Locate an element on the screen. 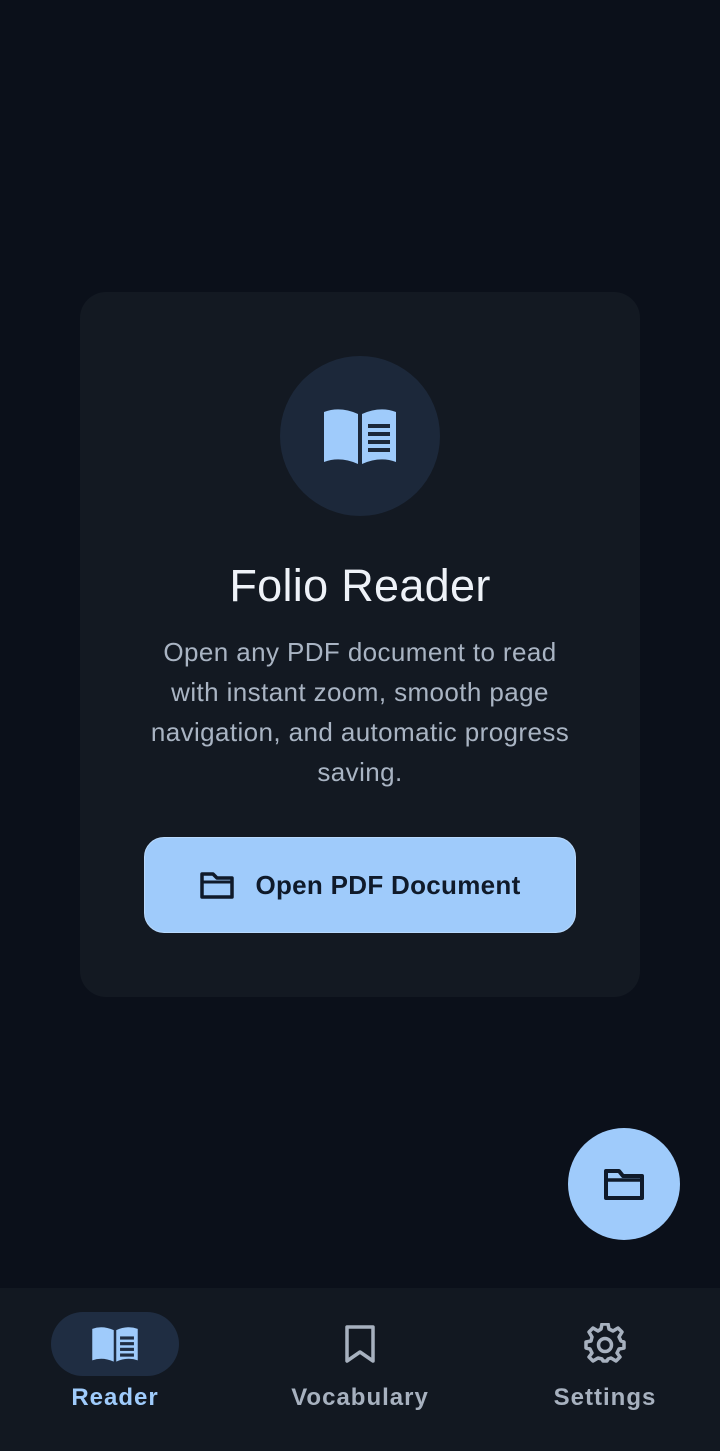 The height and width of the screenshot is (1451, 720). open-file-fab is located at coordinates (624, 1184).